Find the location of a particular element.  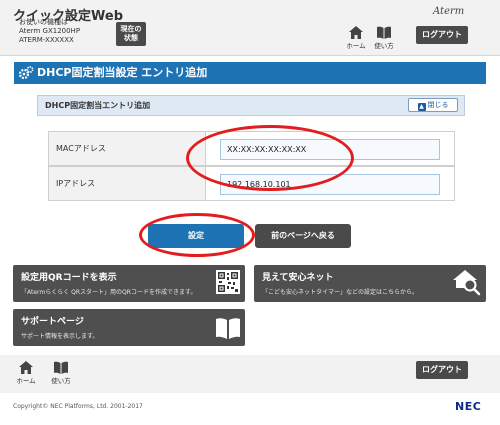

home-nav-label: ホーム is located at coordinates (356, 46).